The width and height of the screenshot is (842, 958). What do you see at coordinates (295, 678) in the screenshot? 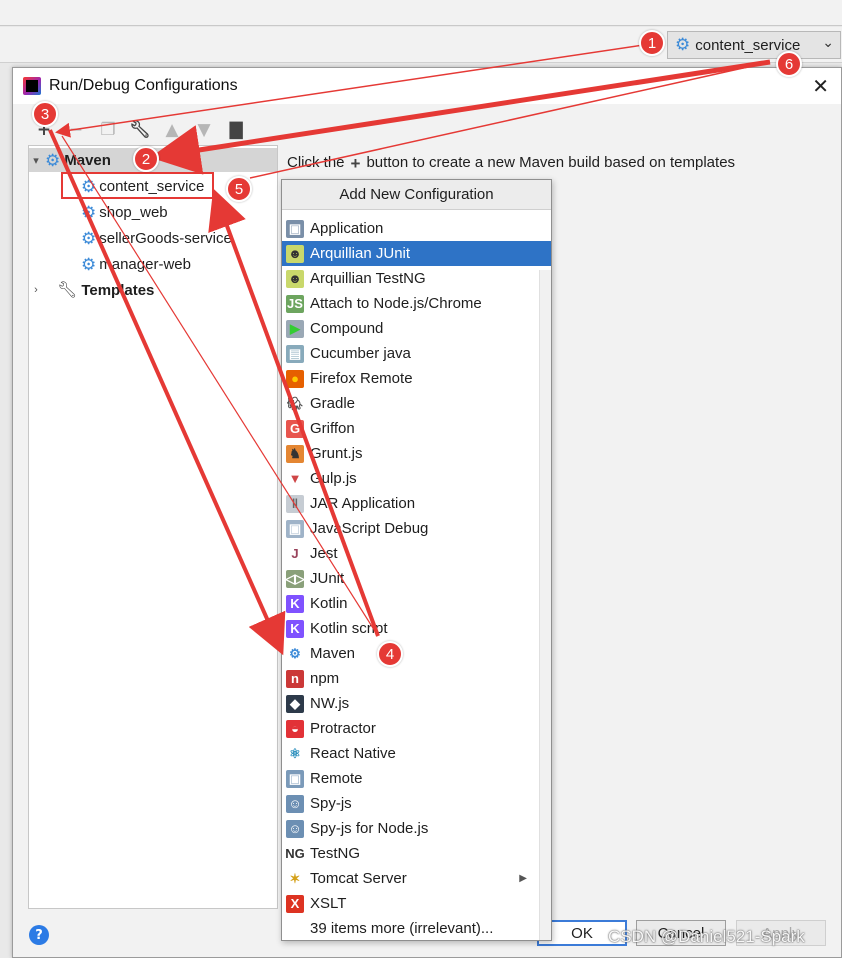
I see `npm-icon: n` at bounding box center [295, 678].